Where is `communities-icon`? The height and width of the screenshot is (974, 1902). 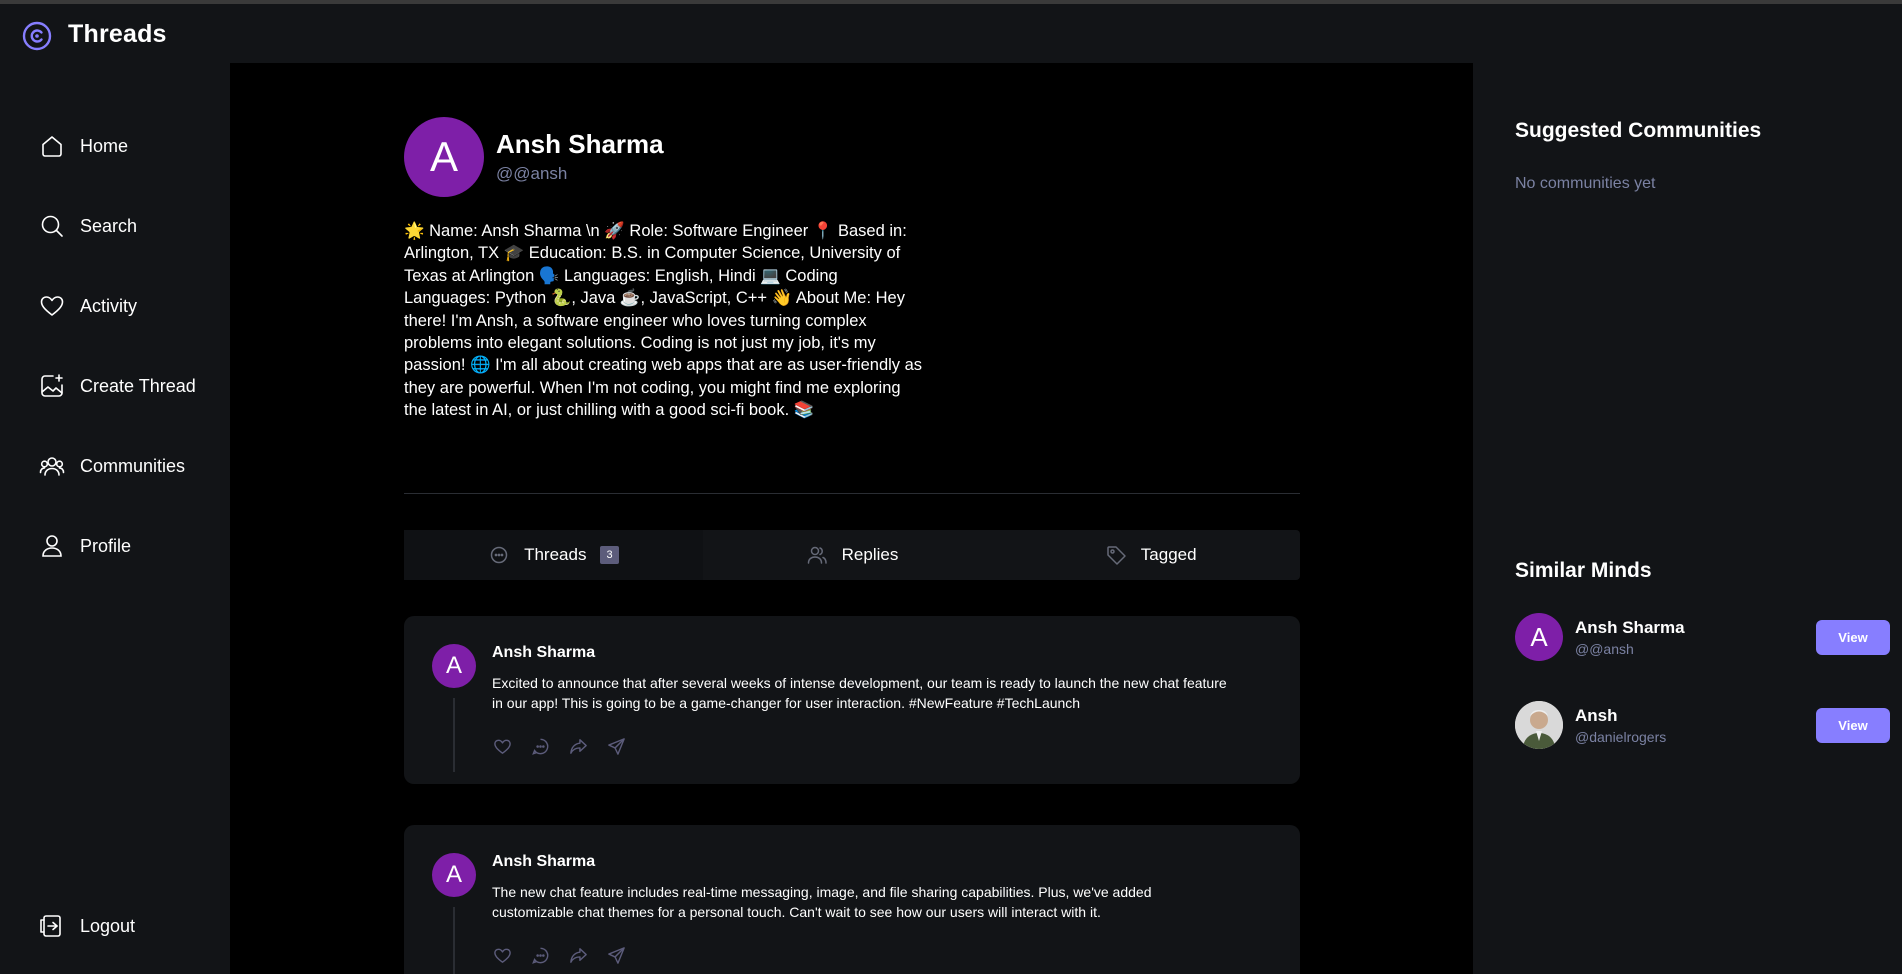 communities-icon is located at coordinates (52, 466).